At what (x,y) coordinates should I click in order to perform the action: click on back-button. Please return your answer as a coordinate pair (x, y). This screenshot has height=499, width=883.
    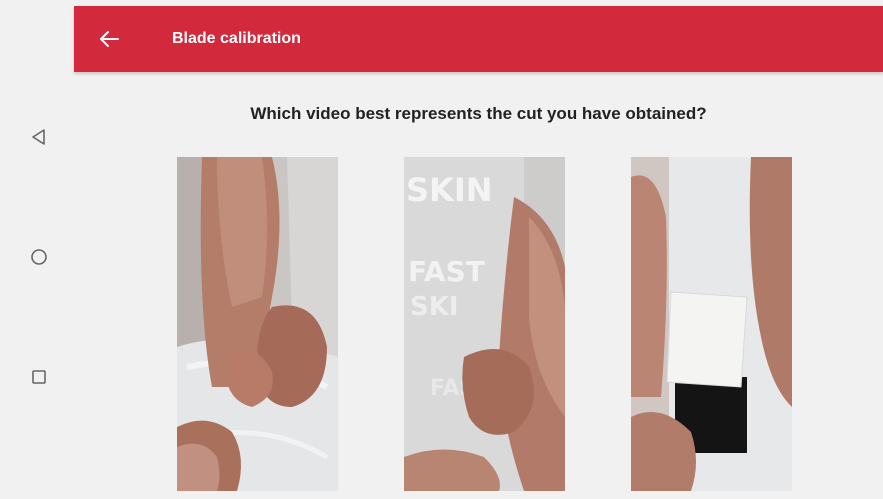
    Looking at the image, I should click on (109, 39).